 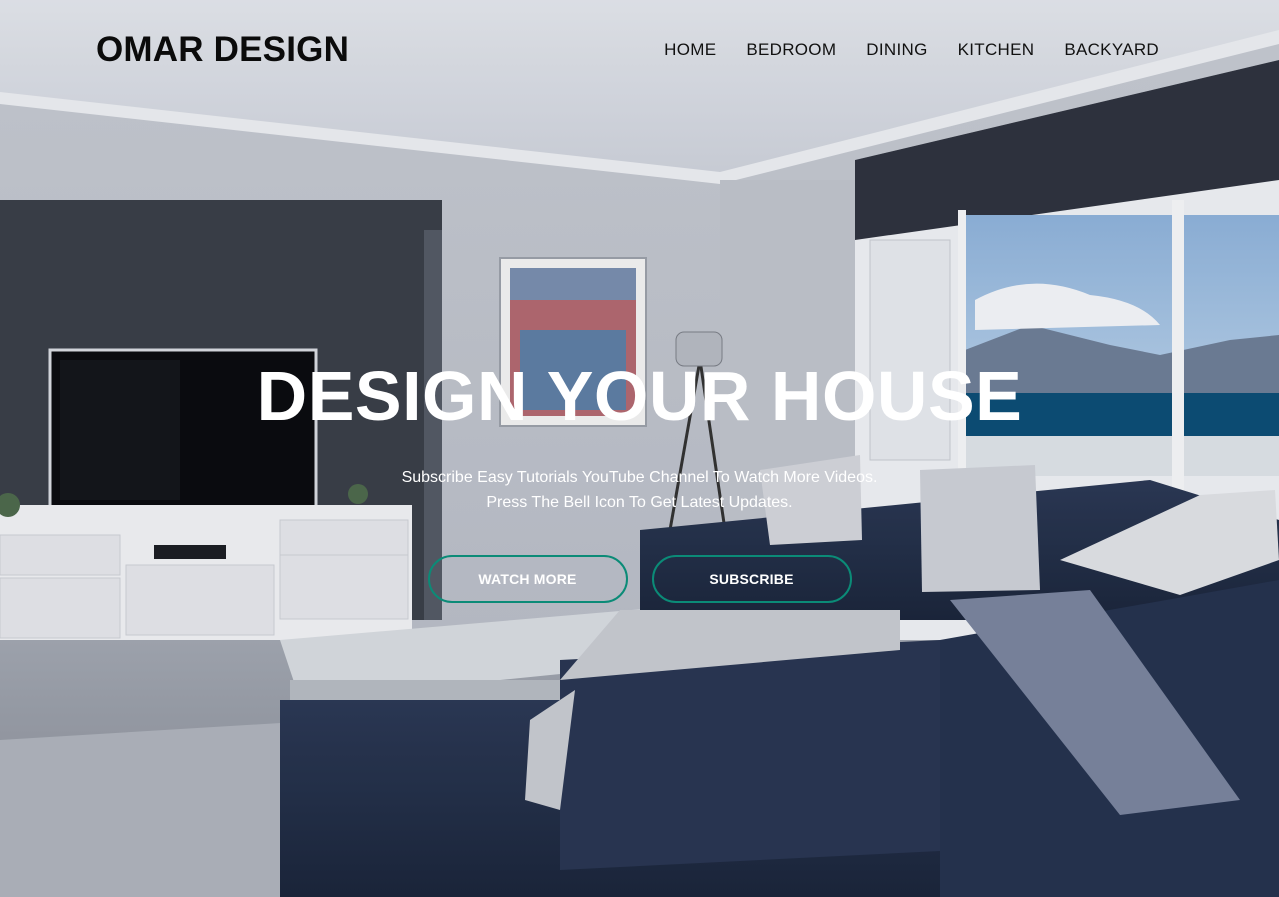 What do you see at coordinates (639, 579) in the screenshot?
I see `hero-buttons: WATCH MORE SUBSCRIBE` at bounding box center [639, 579].